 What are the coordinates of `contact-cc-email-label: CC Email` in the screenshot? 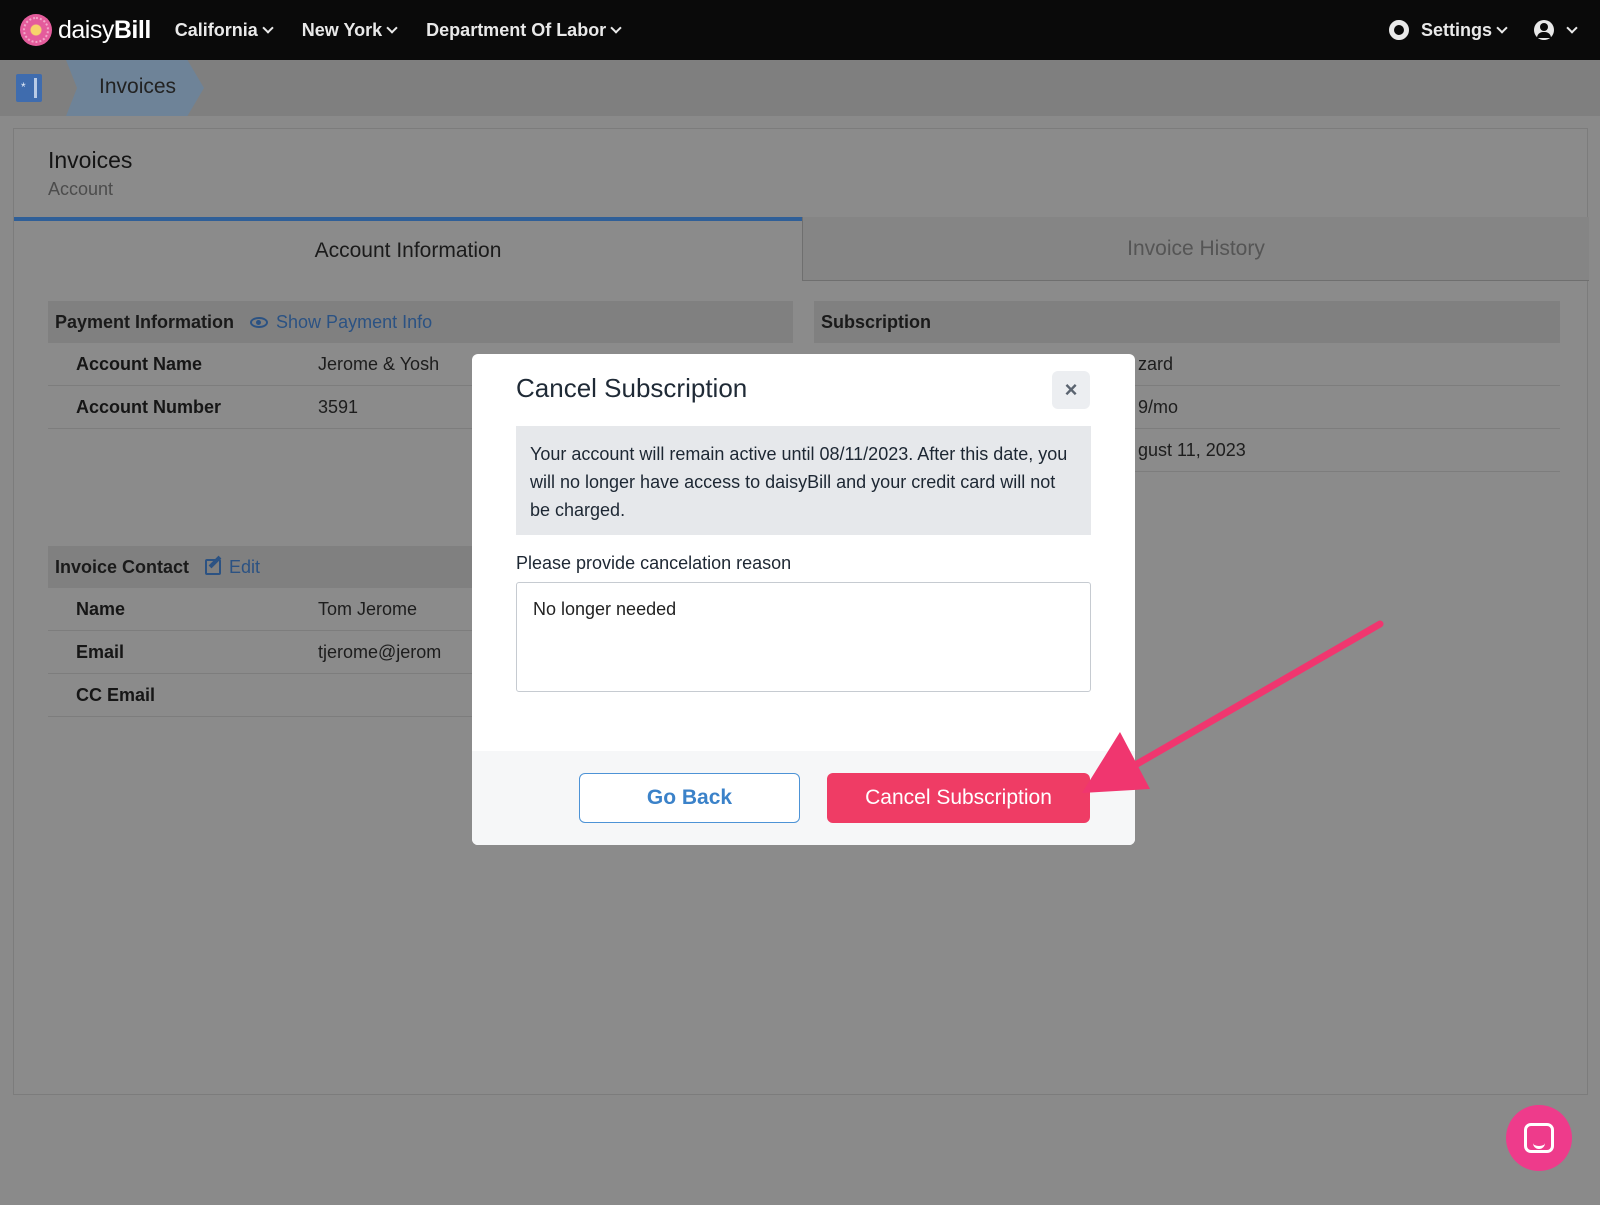 It's located at (116, 694).